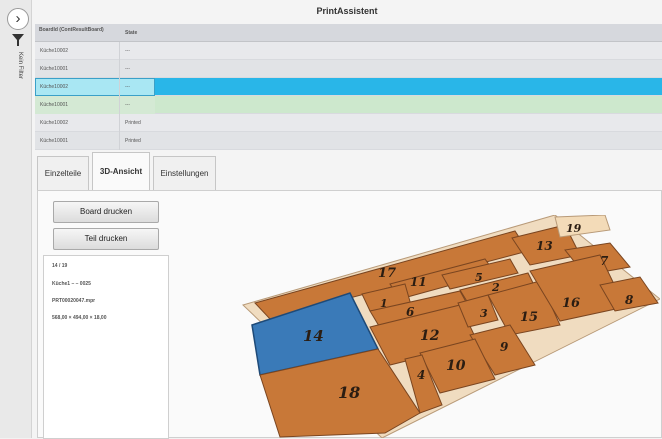 This screenshot has height=439, width=662. What do you see at coordinates (131, 33) in the screenshot?
I see `column-header-state: State` at bounding box center [131, 33].